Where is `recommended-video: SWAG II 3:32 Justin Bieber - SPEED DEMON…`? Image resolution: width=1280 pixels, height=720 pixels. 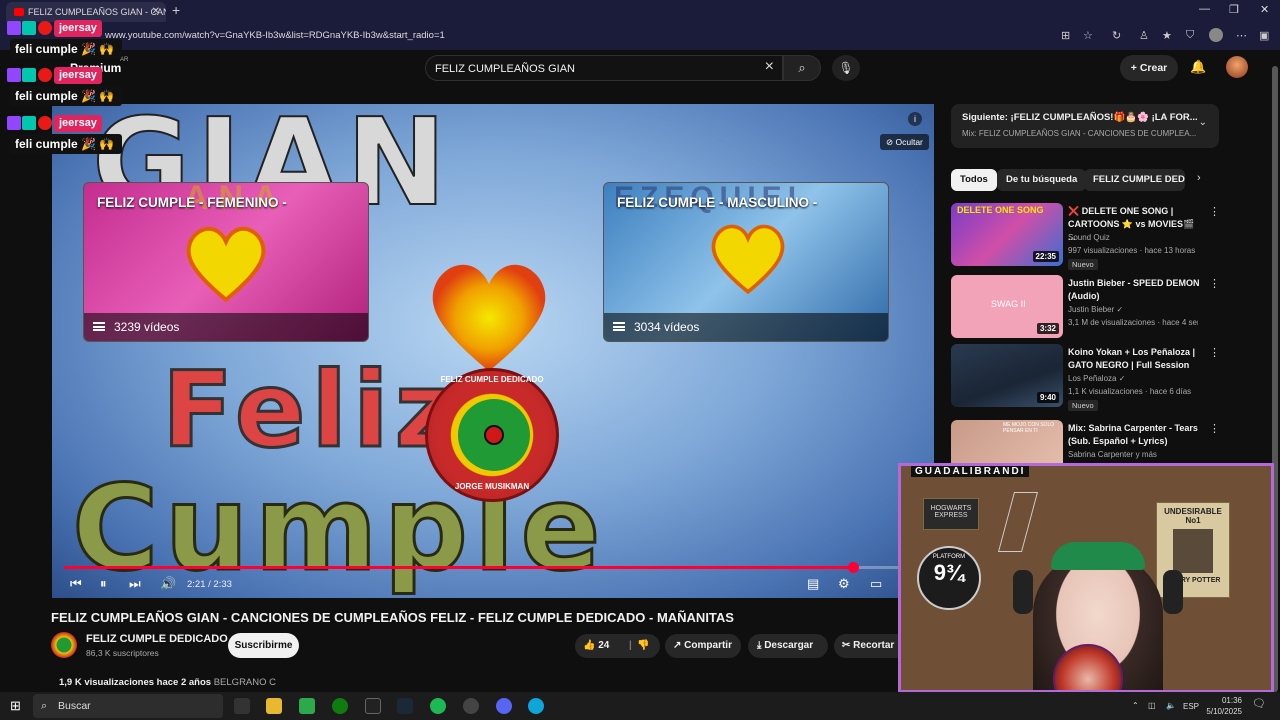
recommended-video: SWAG II 3:32 Justin Bieber - SPEED DEMON… is located at coordinates (1086, 307).